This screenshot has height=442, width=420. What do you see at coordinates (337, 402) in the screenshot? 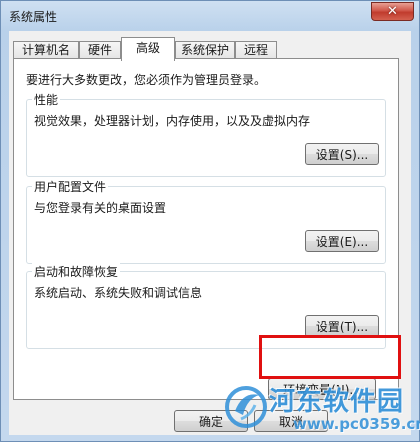
I see `watermark-text: 河东软件园` at bounding box center [337, 402].